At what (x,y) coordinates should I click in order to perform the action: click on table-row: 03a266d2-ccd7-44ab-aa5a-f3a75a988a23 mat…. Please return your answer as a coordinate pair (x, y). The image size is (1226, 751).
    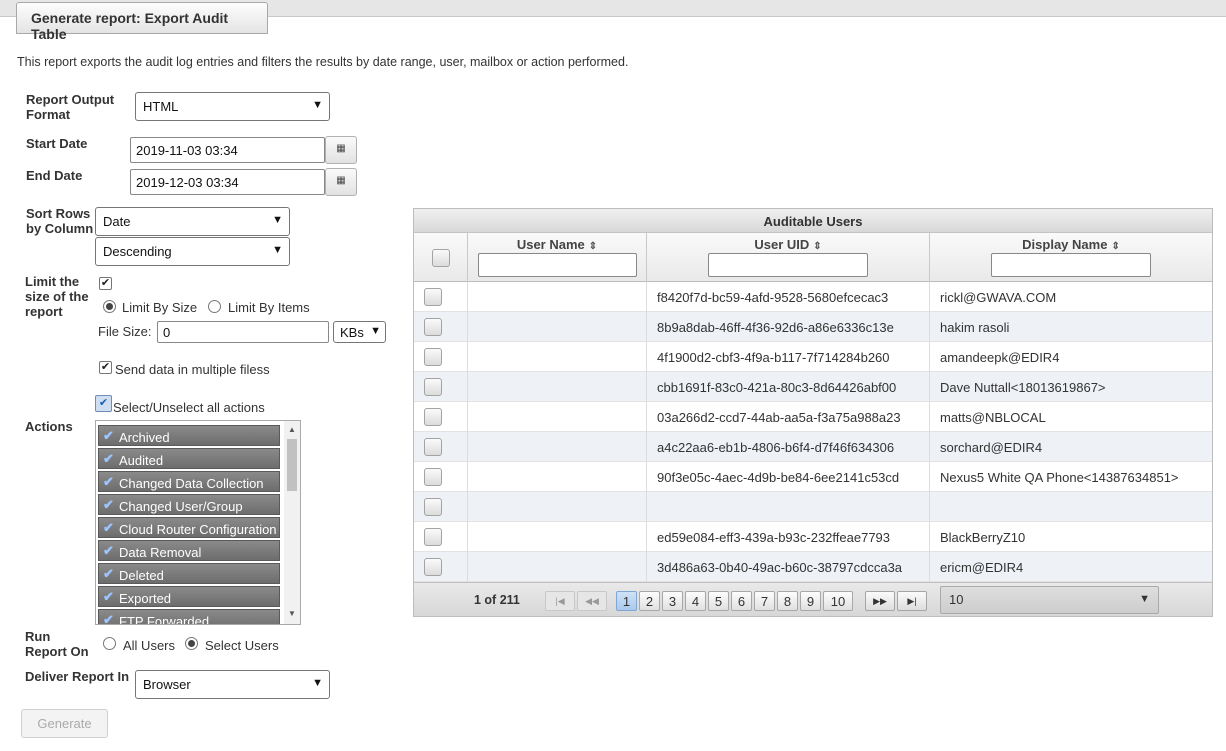
    Looking at the image, I should click on (813, 417).